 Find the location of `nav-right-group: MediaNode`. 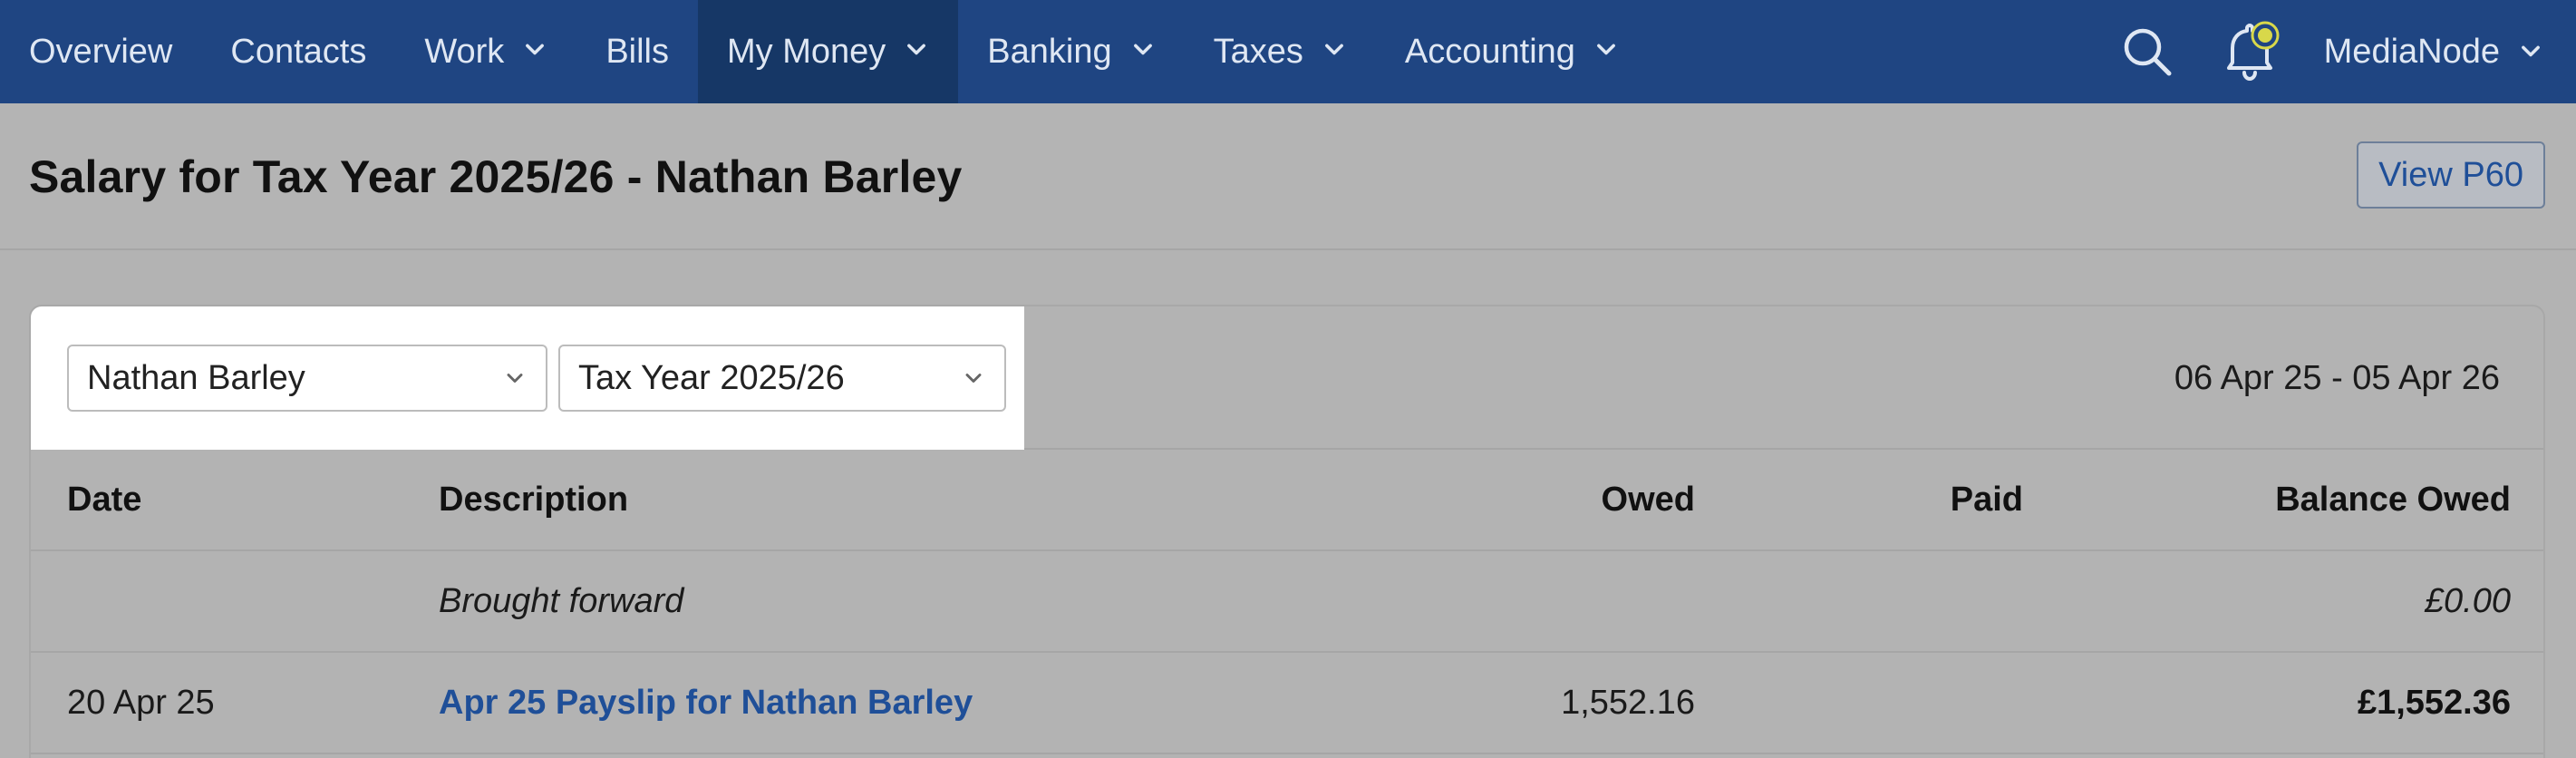

nav-right-group: MediaNode is located at coordinates (2336, 51).